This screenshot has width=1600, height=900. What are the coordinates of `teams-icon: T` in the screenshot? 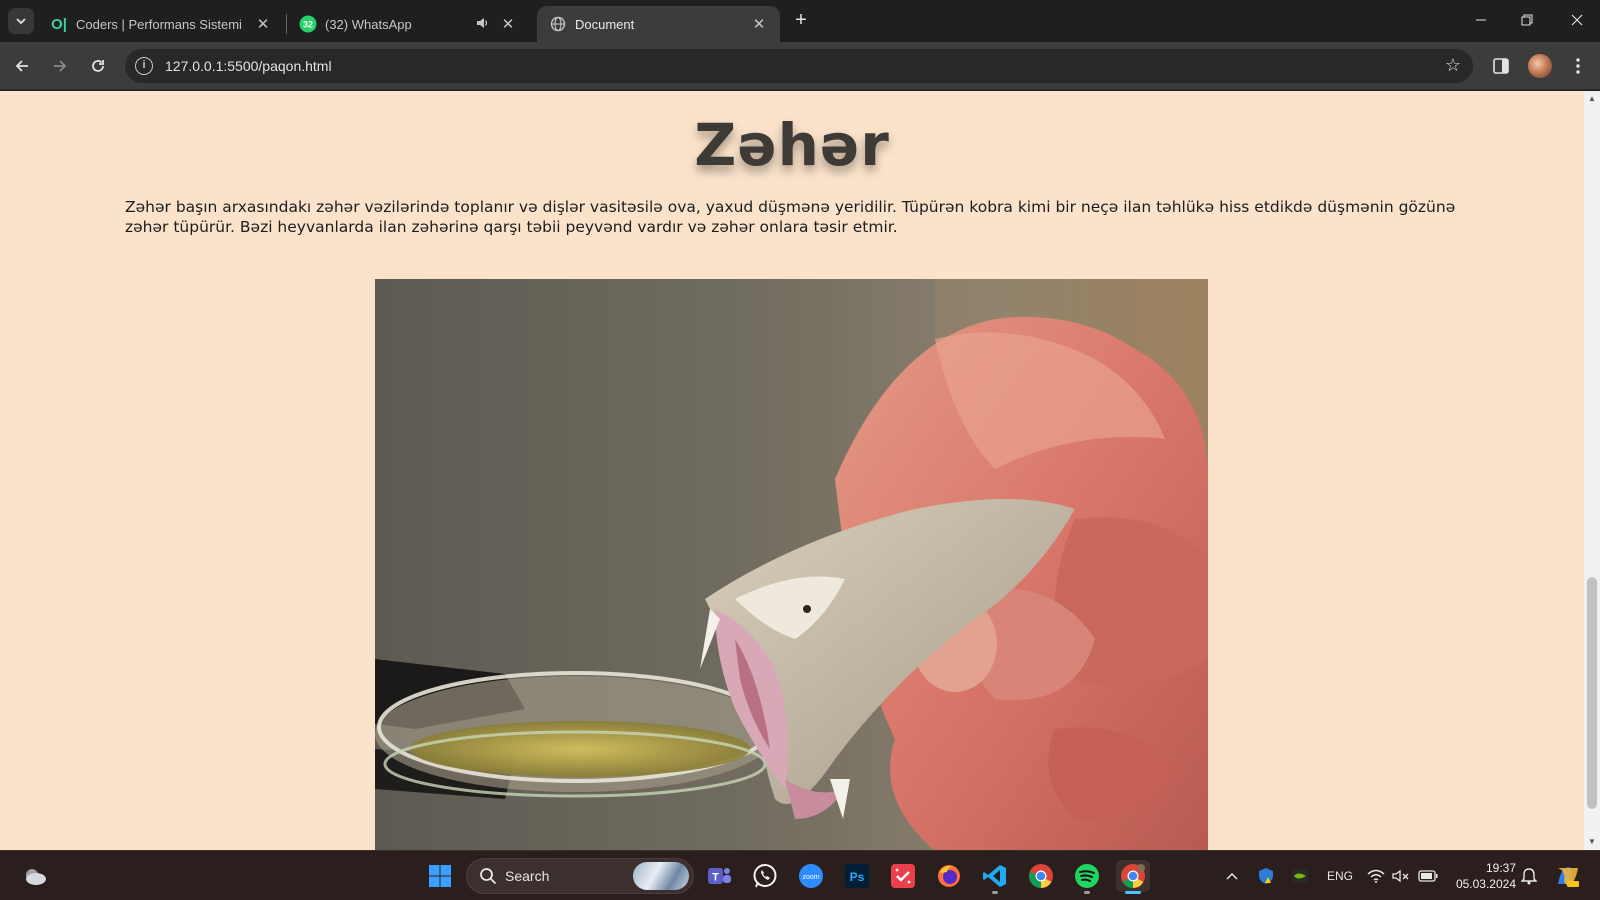 It's located at (719, 876).